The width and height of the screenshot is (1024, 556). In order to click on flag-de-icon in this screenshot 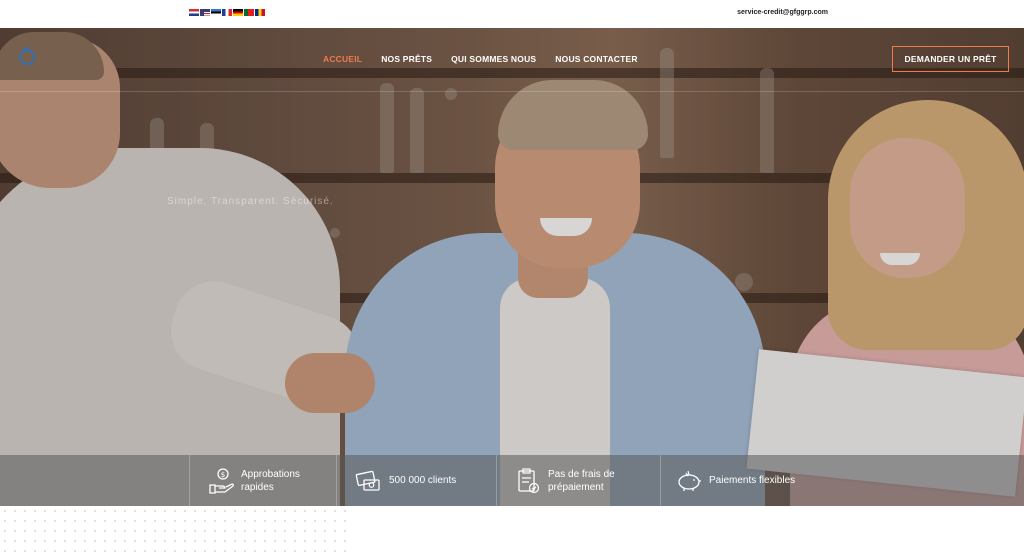, I will do `click(238, 12)`.